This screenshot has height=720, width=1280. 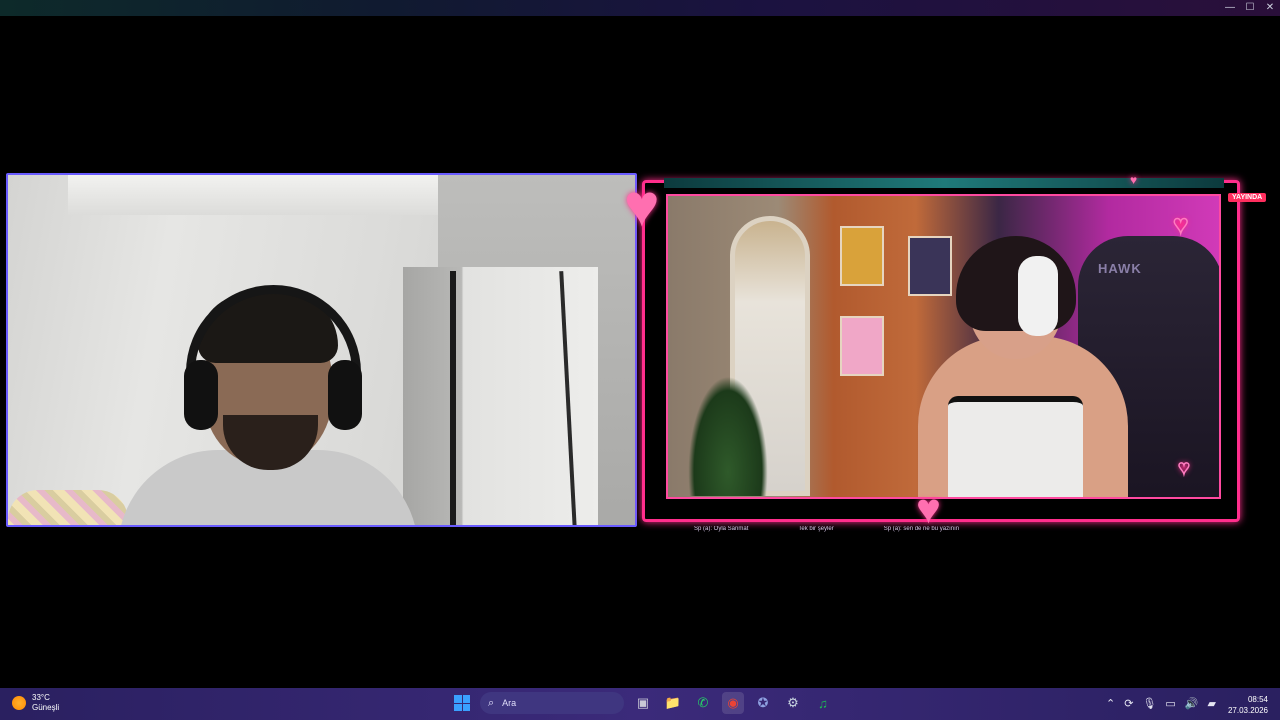 What do you see at coordinates (1230, 8) in the screenshot?
I see `minimize-button: —` at bounding box center [1230, 8].